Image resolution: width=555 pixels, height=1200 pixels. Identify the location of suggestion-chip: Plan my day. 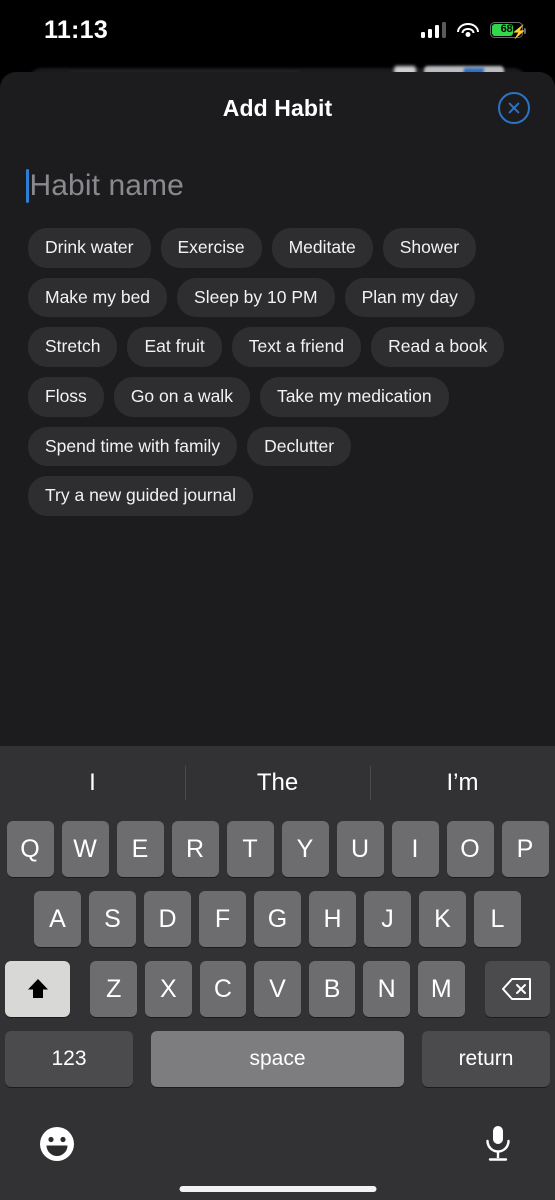
(409, 297).